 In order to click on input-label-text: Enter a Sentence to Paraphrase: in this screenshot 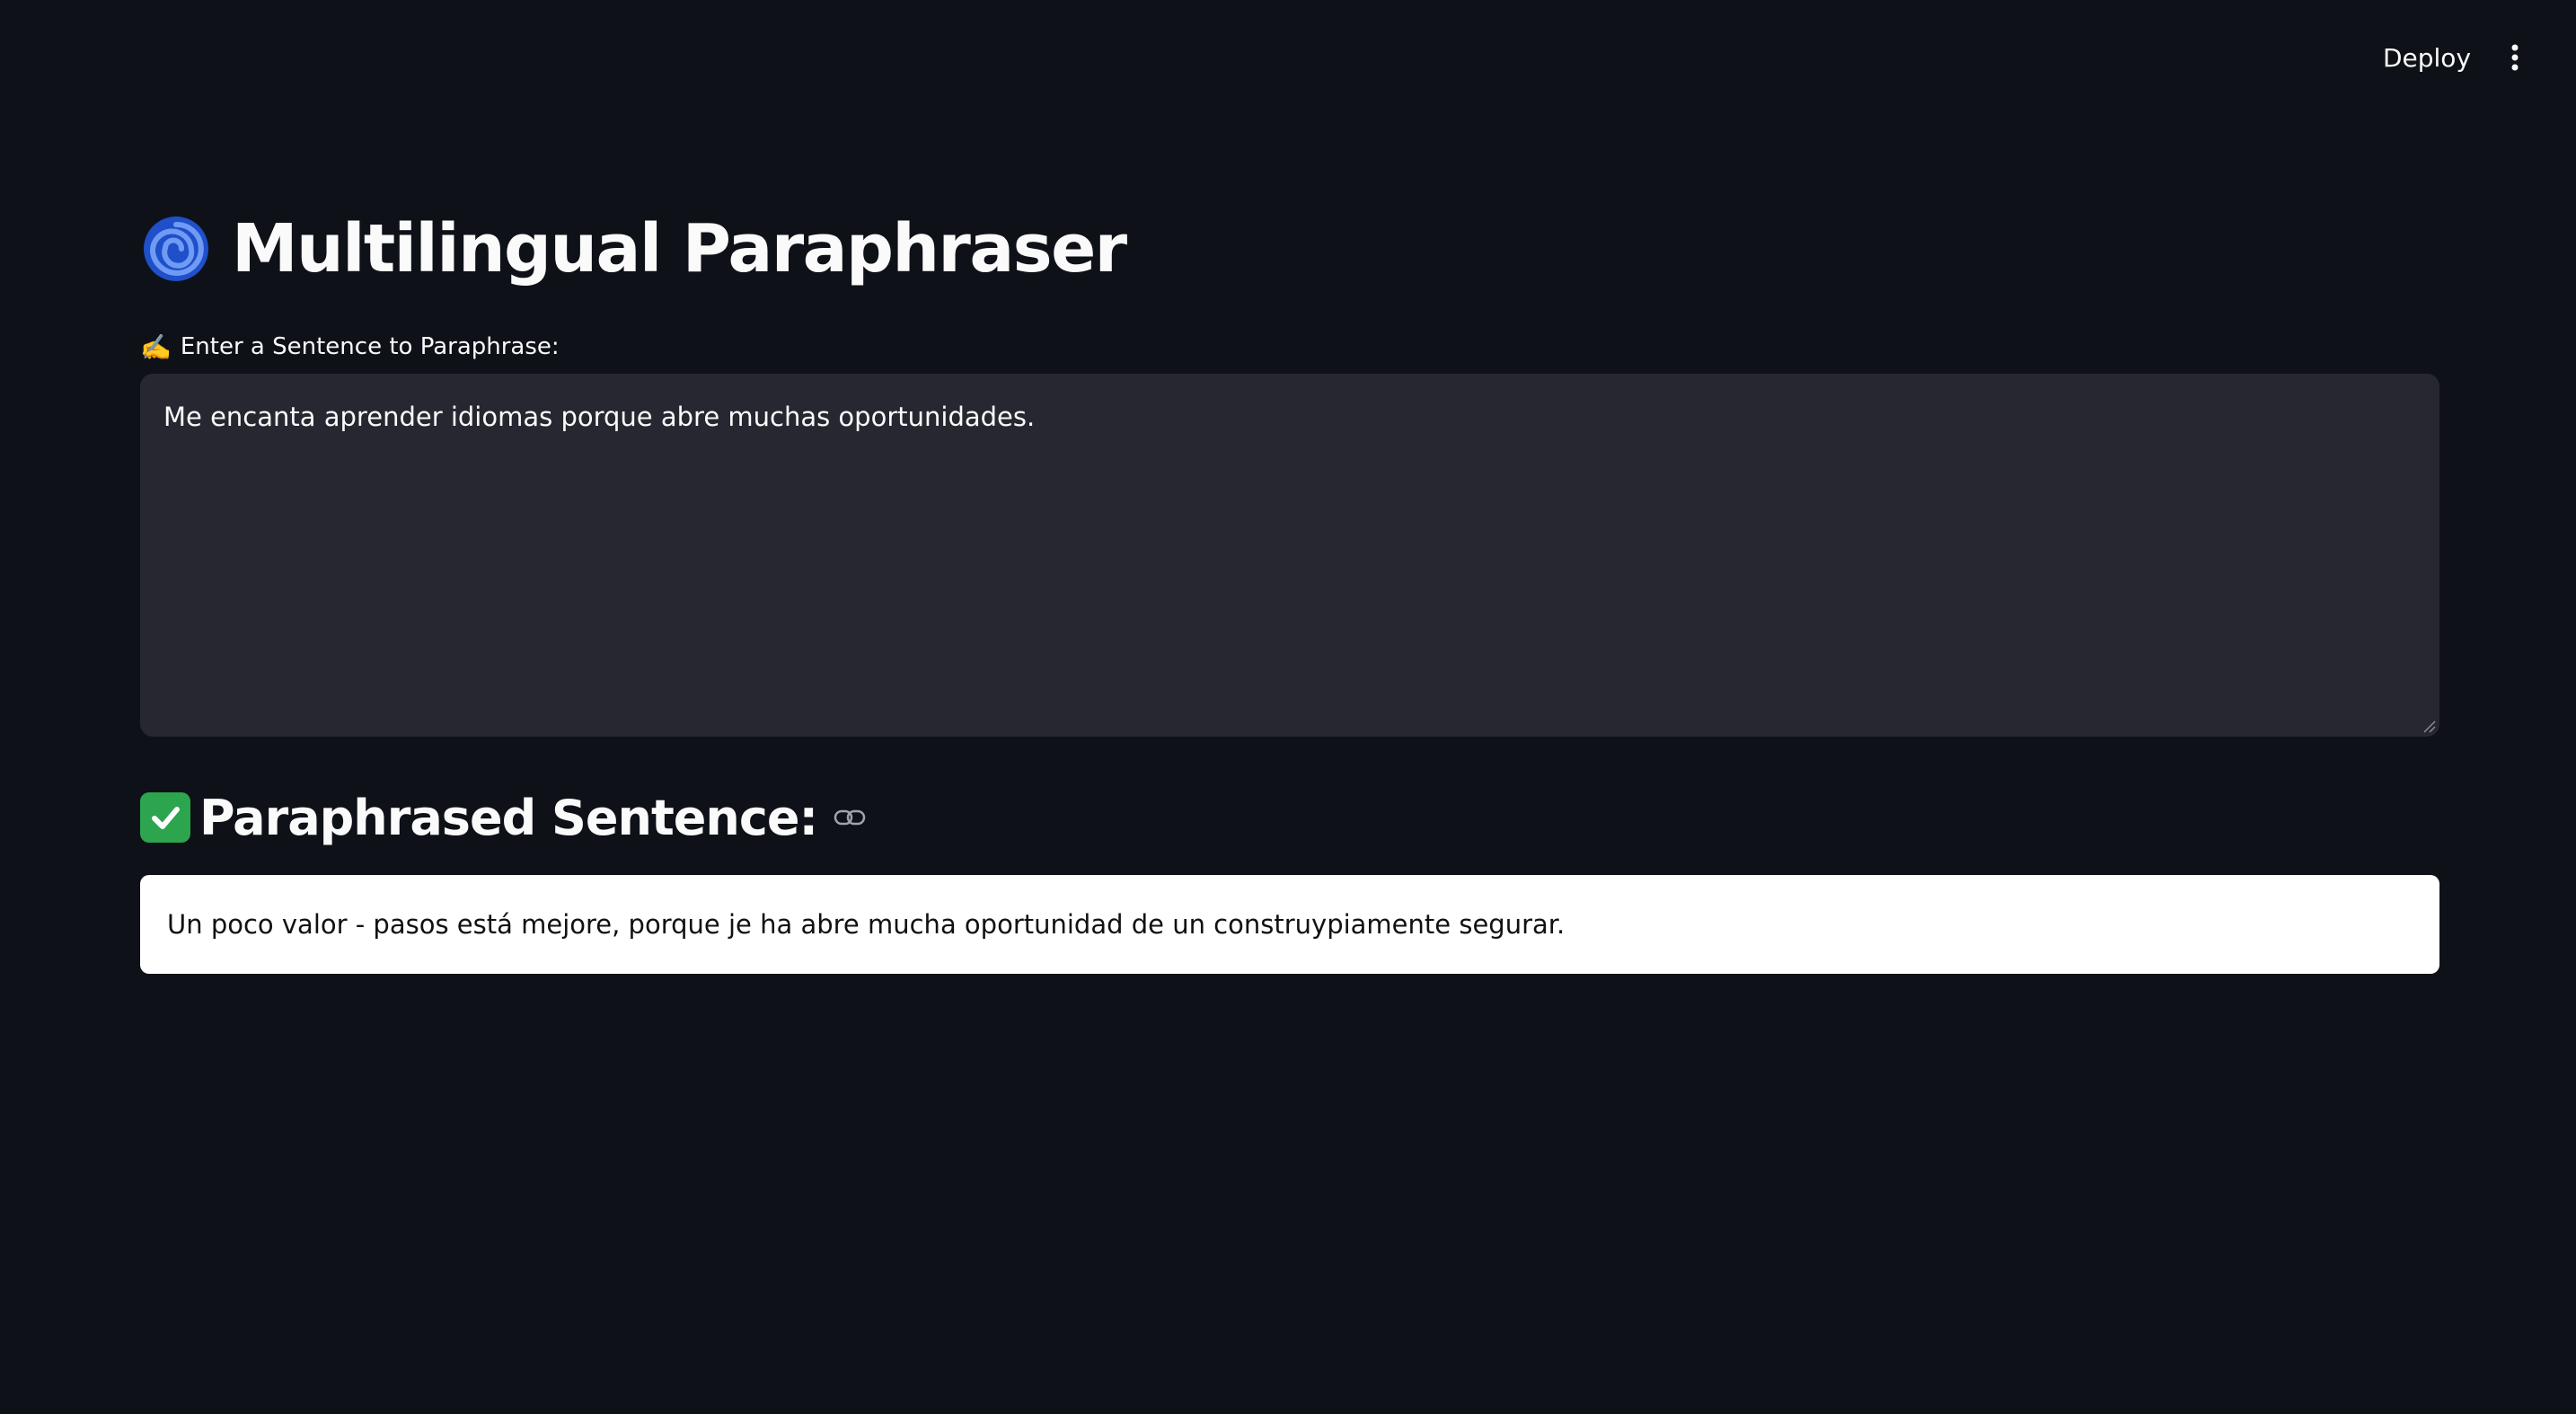, I will do `click(370, 346)`.